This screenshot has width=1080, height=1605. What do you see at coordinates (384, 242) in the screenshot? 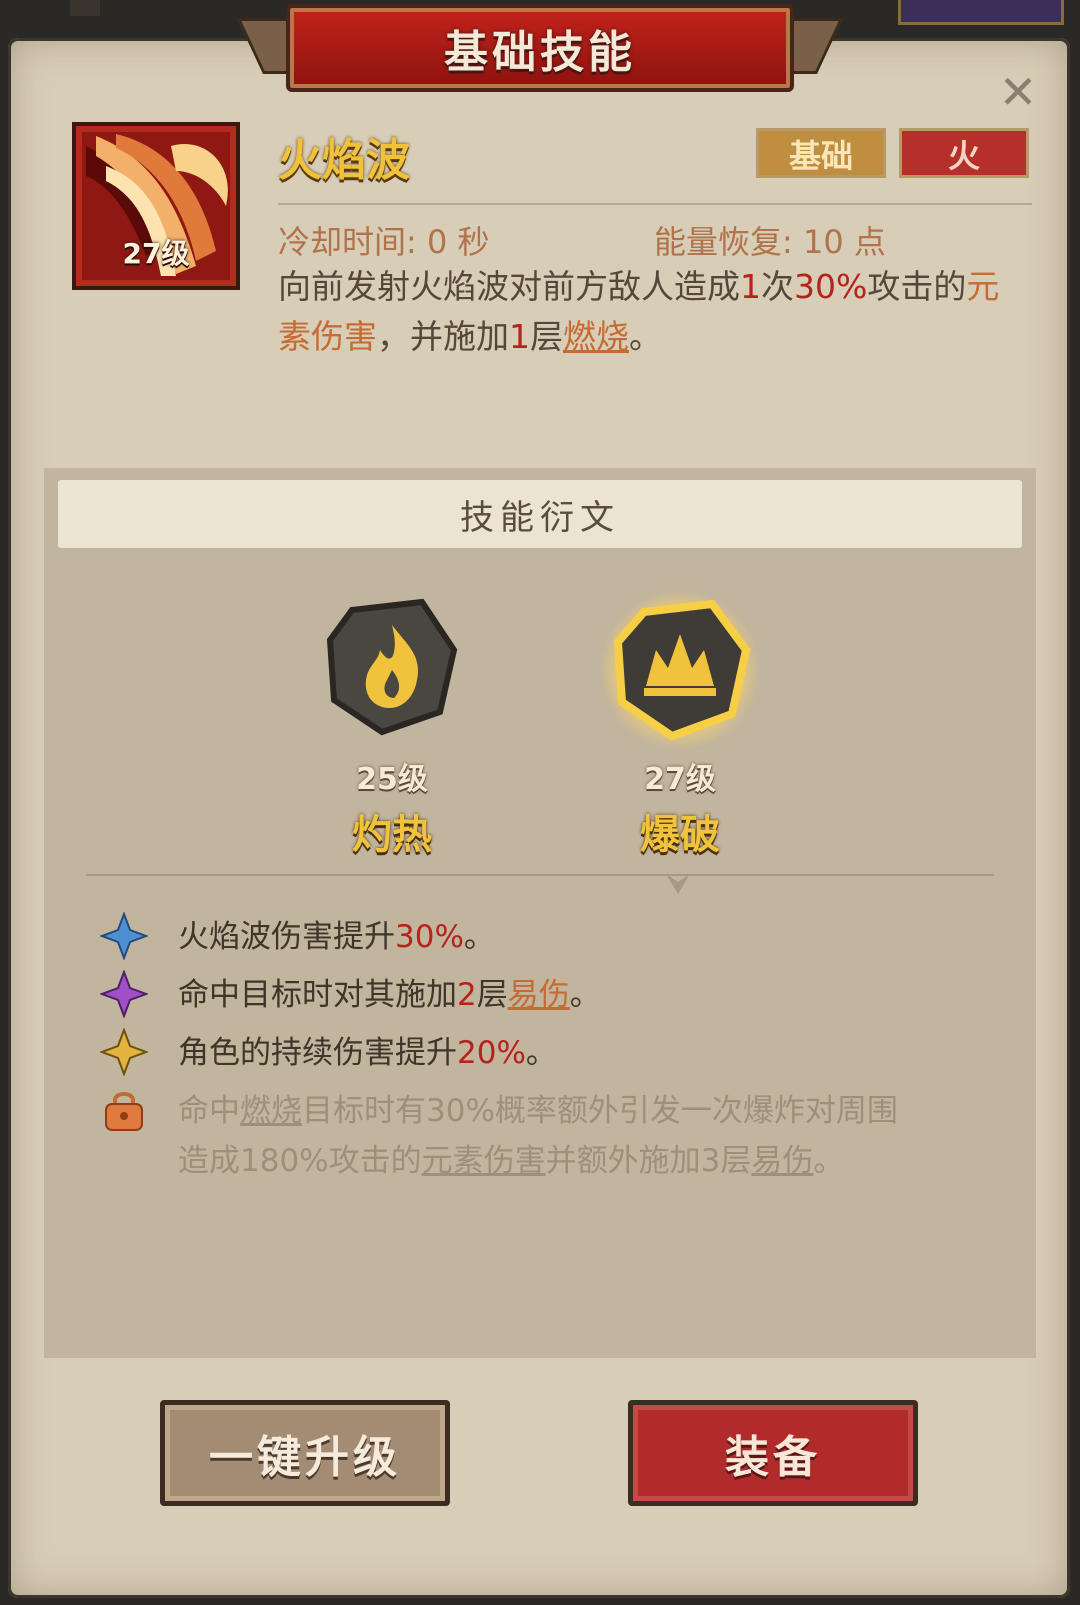
I see `cooldown-stat: 冷却时间: 0 秒` at bounding box center [384, 242].